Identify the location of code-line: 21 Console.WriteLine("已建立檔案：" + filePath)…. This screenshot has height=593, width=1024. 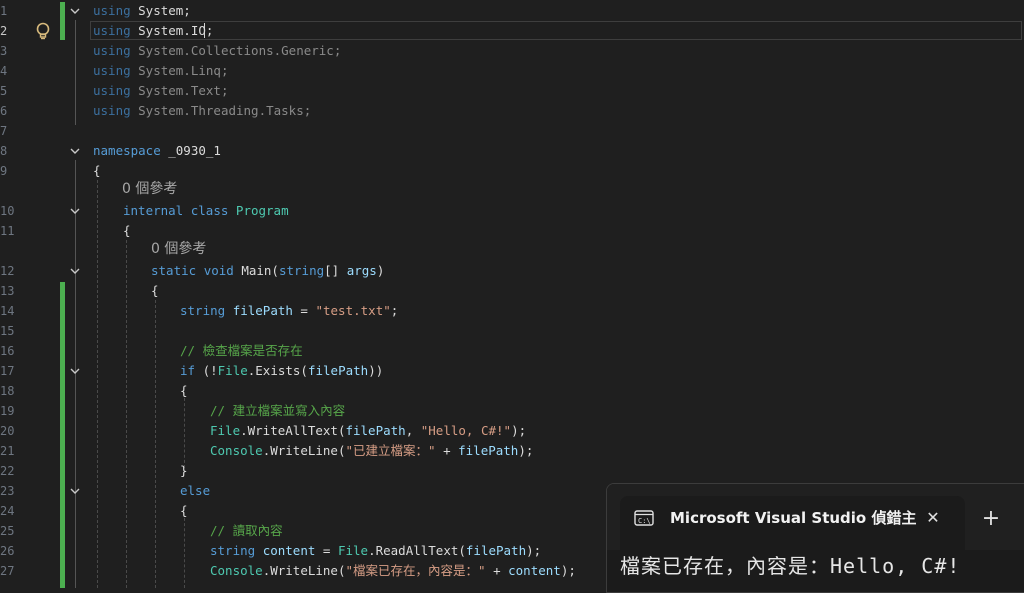
(512, 451).